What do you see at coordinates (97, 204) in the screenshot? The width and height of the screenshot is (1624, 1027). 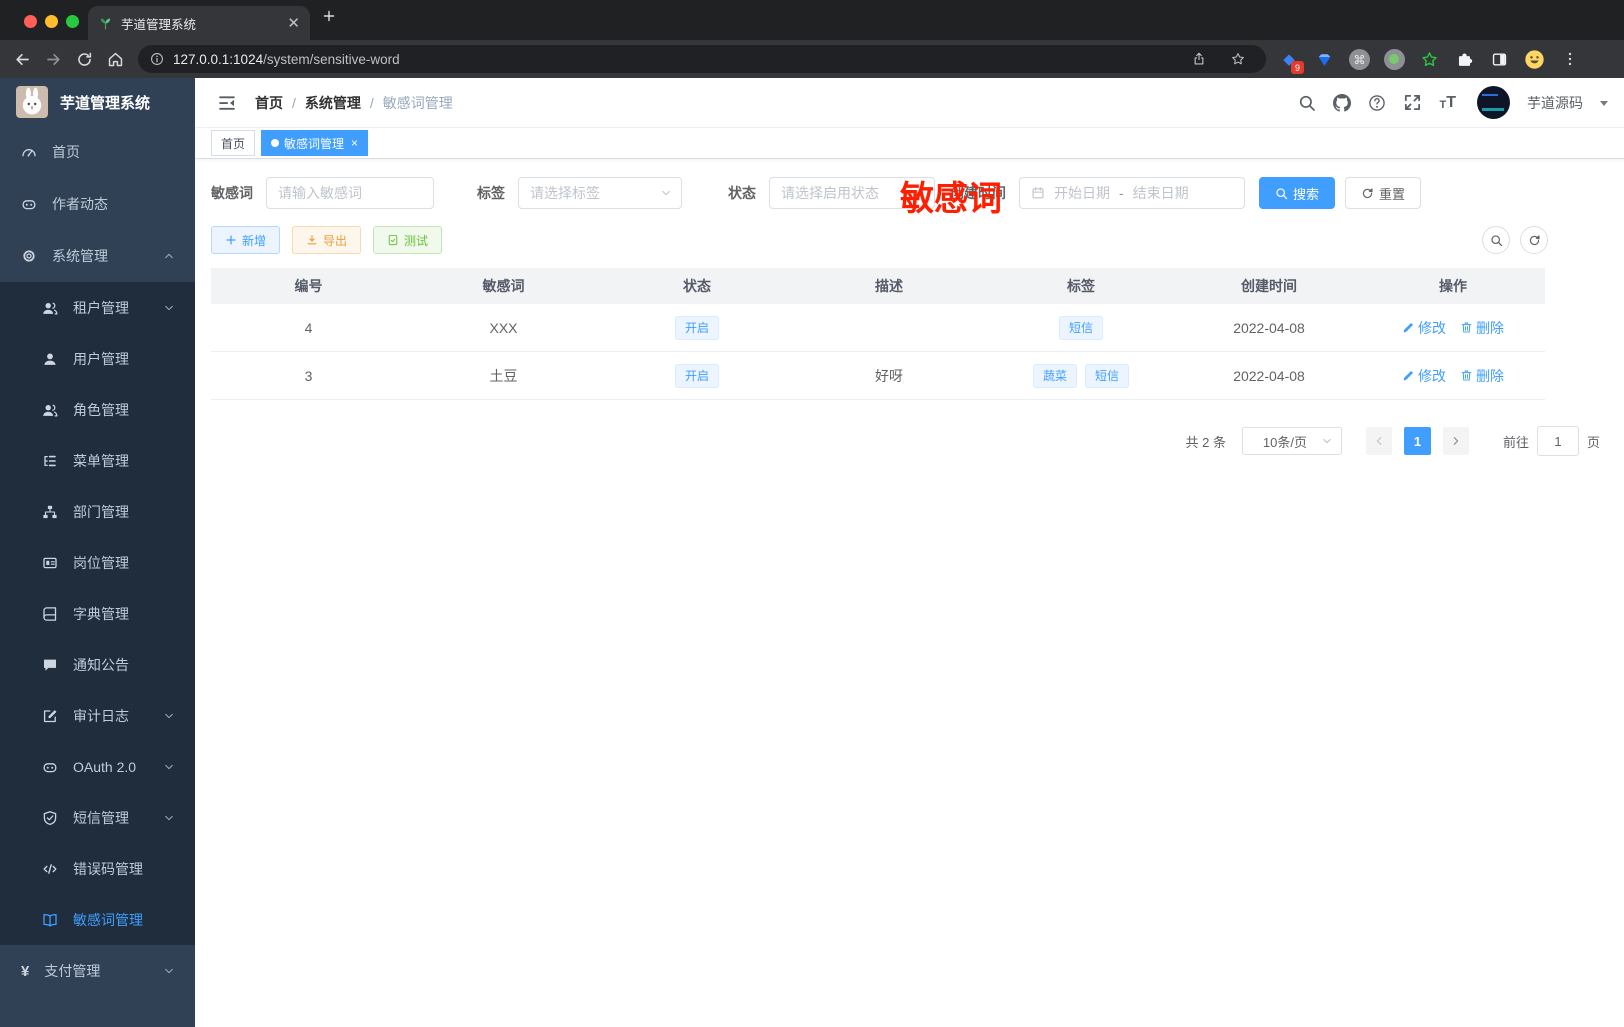 I see `sidebar-item-author-feed: 作者动态` at bounding box center [97, 204].